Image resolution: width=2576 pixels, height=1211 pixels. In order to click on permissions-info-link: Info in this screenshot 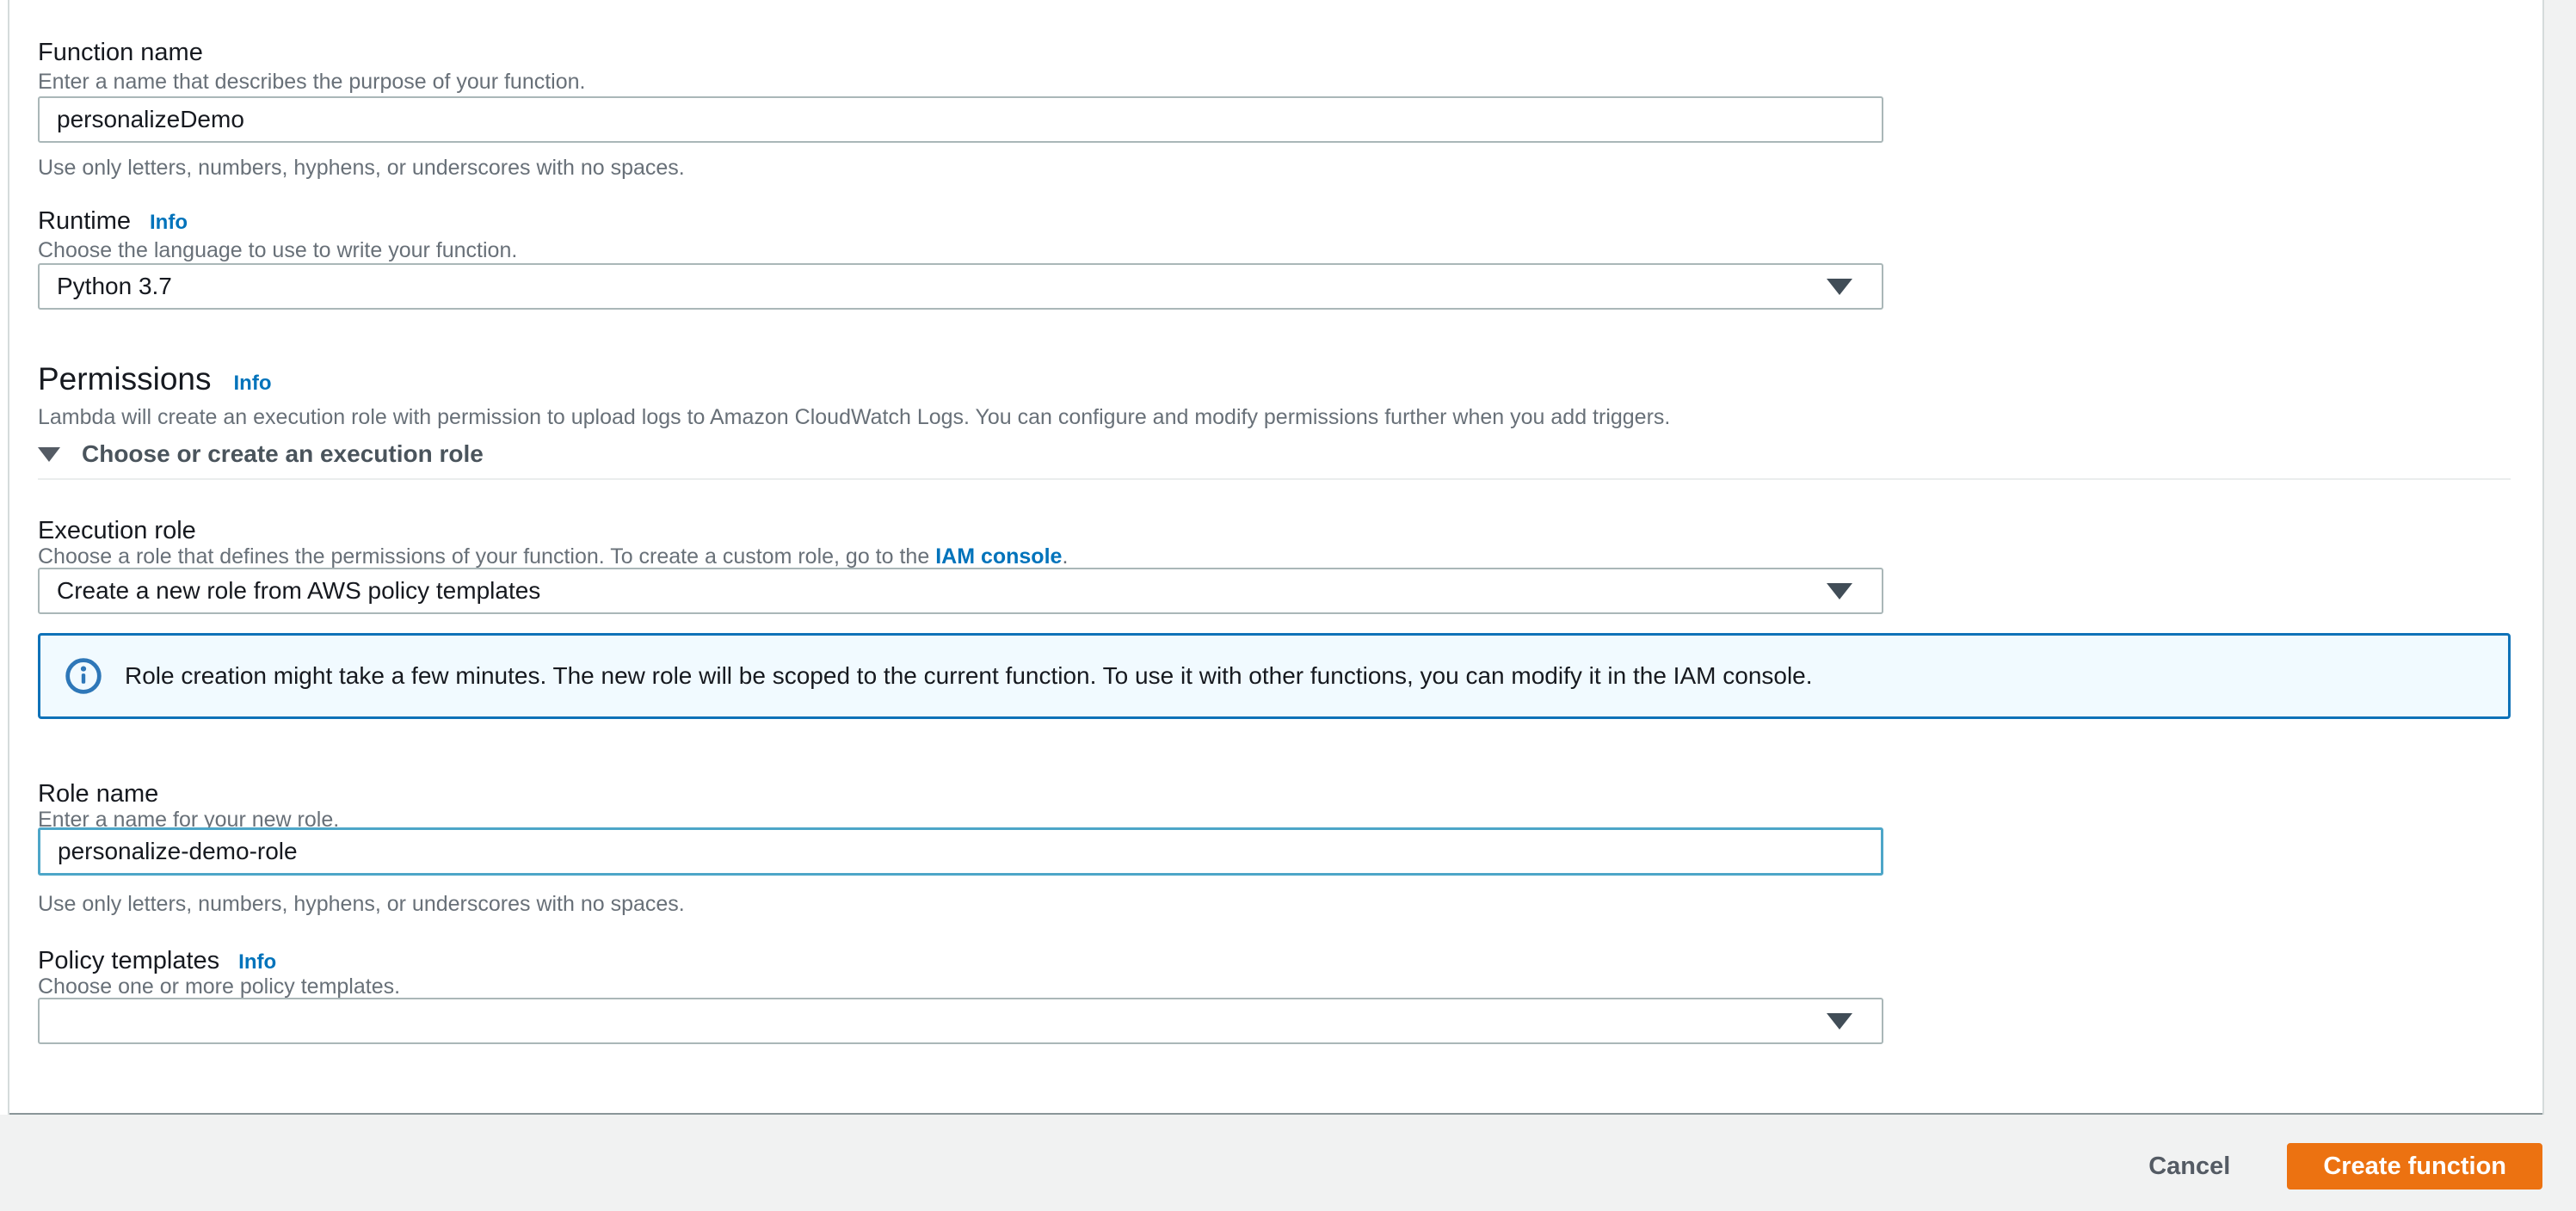, I will do `click(253, 383)`.